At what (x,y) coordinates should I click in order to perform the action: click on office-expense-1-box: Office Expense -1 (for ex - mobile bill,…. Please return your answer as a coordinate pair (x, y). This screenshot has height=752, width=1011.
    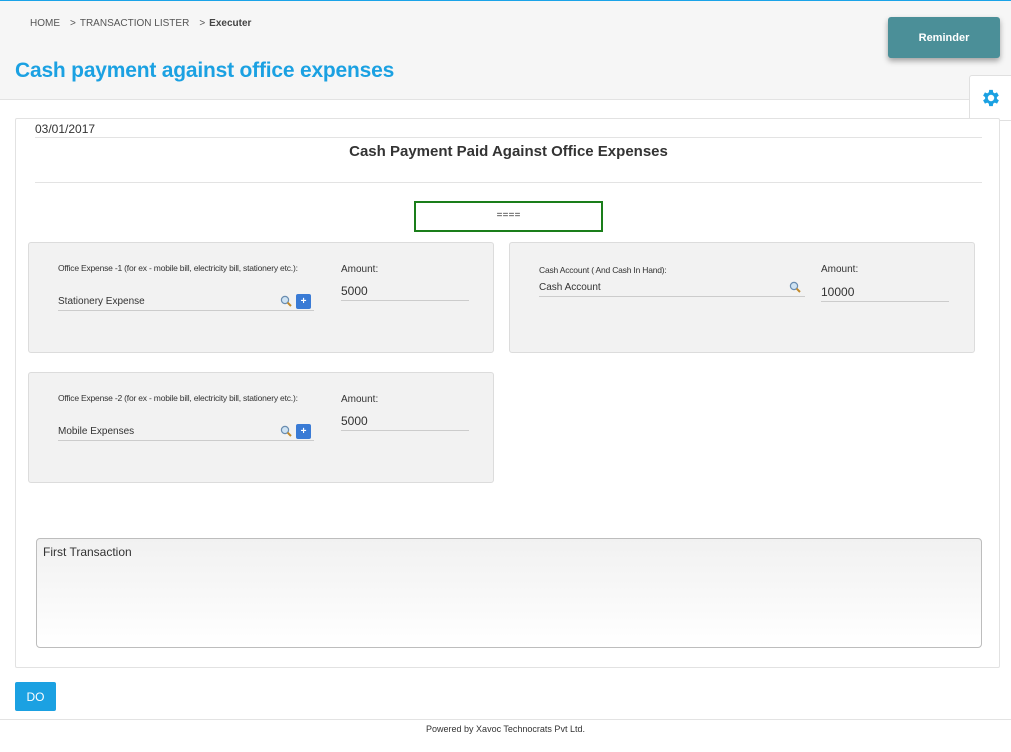
    Looking at the image, I should click on (261, 297).